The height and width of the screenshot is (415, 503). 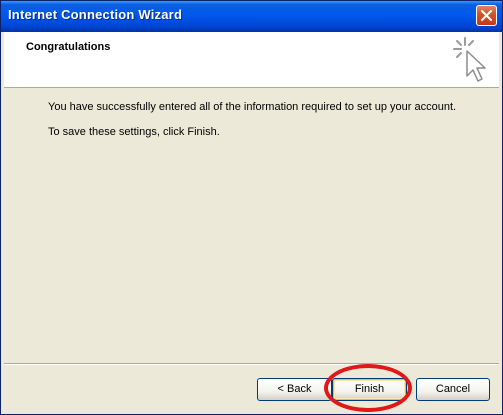 I want to click on close-button, so click(x=486, y=15).